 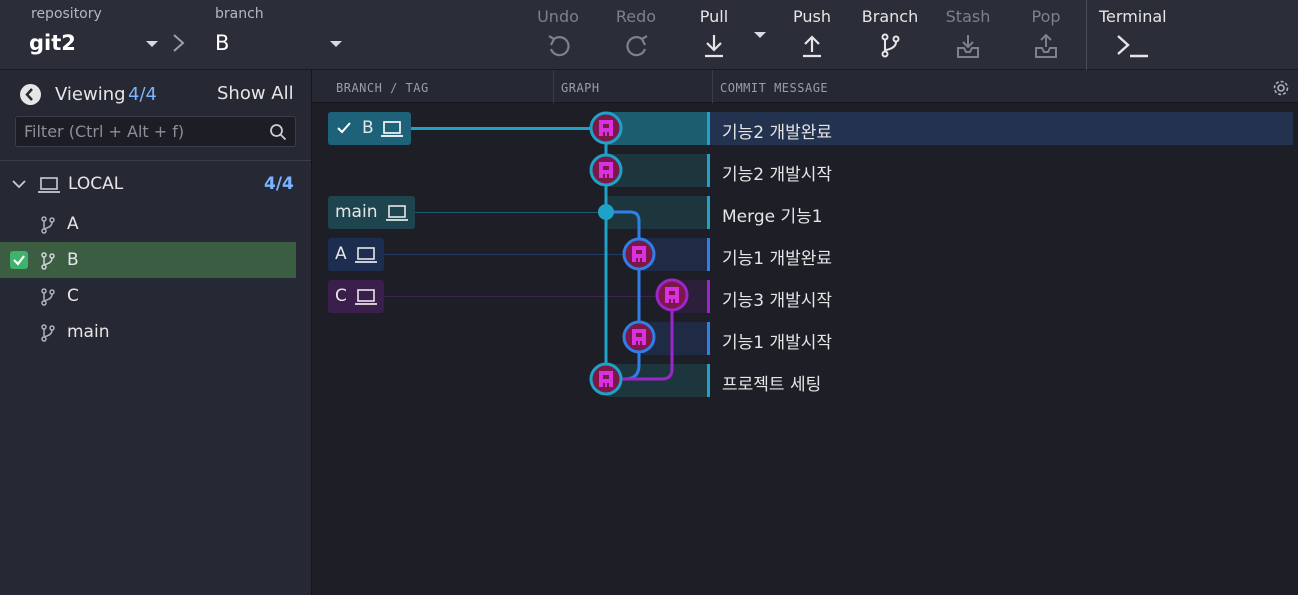 What do you see at coordinates (148, 224) in the screenshot?
I see `branch-item-a: A` at bounding box center [148, 224].